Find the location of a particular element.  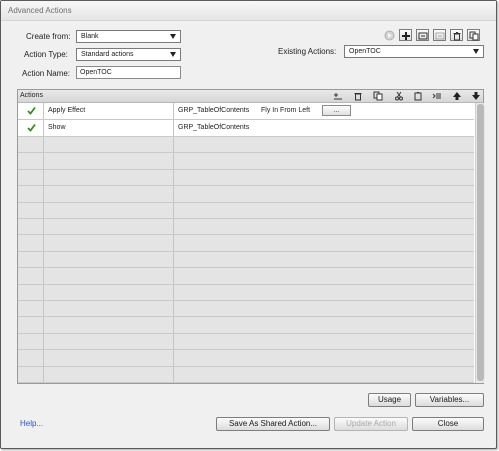

action-name-input is located at coordinates (128, 72).